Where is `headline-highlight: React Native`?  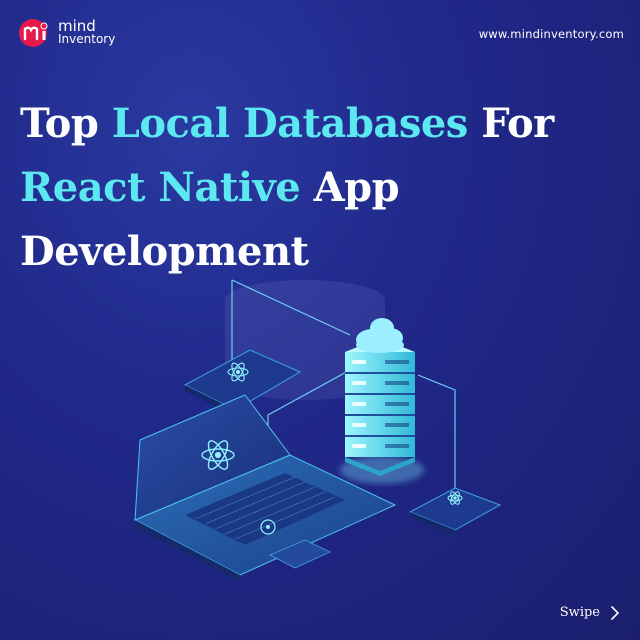
headline-highlight: React Native is located at coordinates (160, 187).